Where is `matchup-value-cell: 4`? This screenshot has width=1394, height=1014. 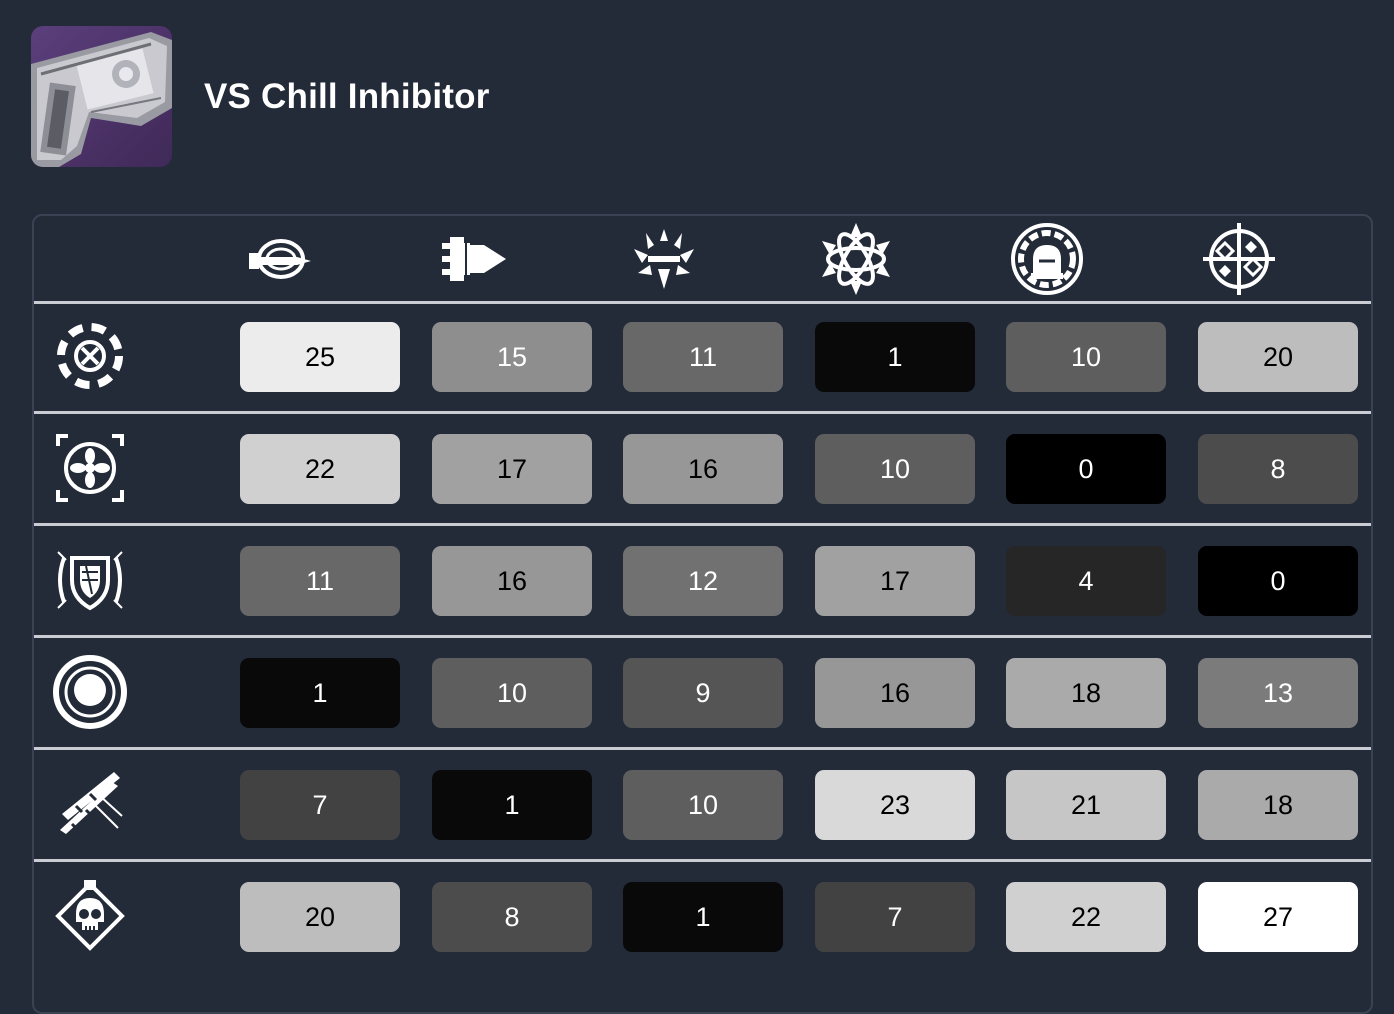 matchup-value-cell: 4 is located at coordinates (1086, 581).